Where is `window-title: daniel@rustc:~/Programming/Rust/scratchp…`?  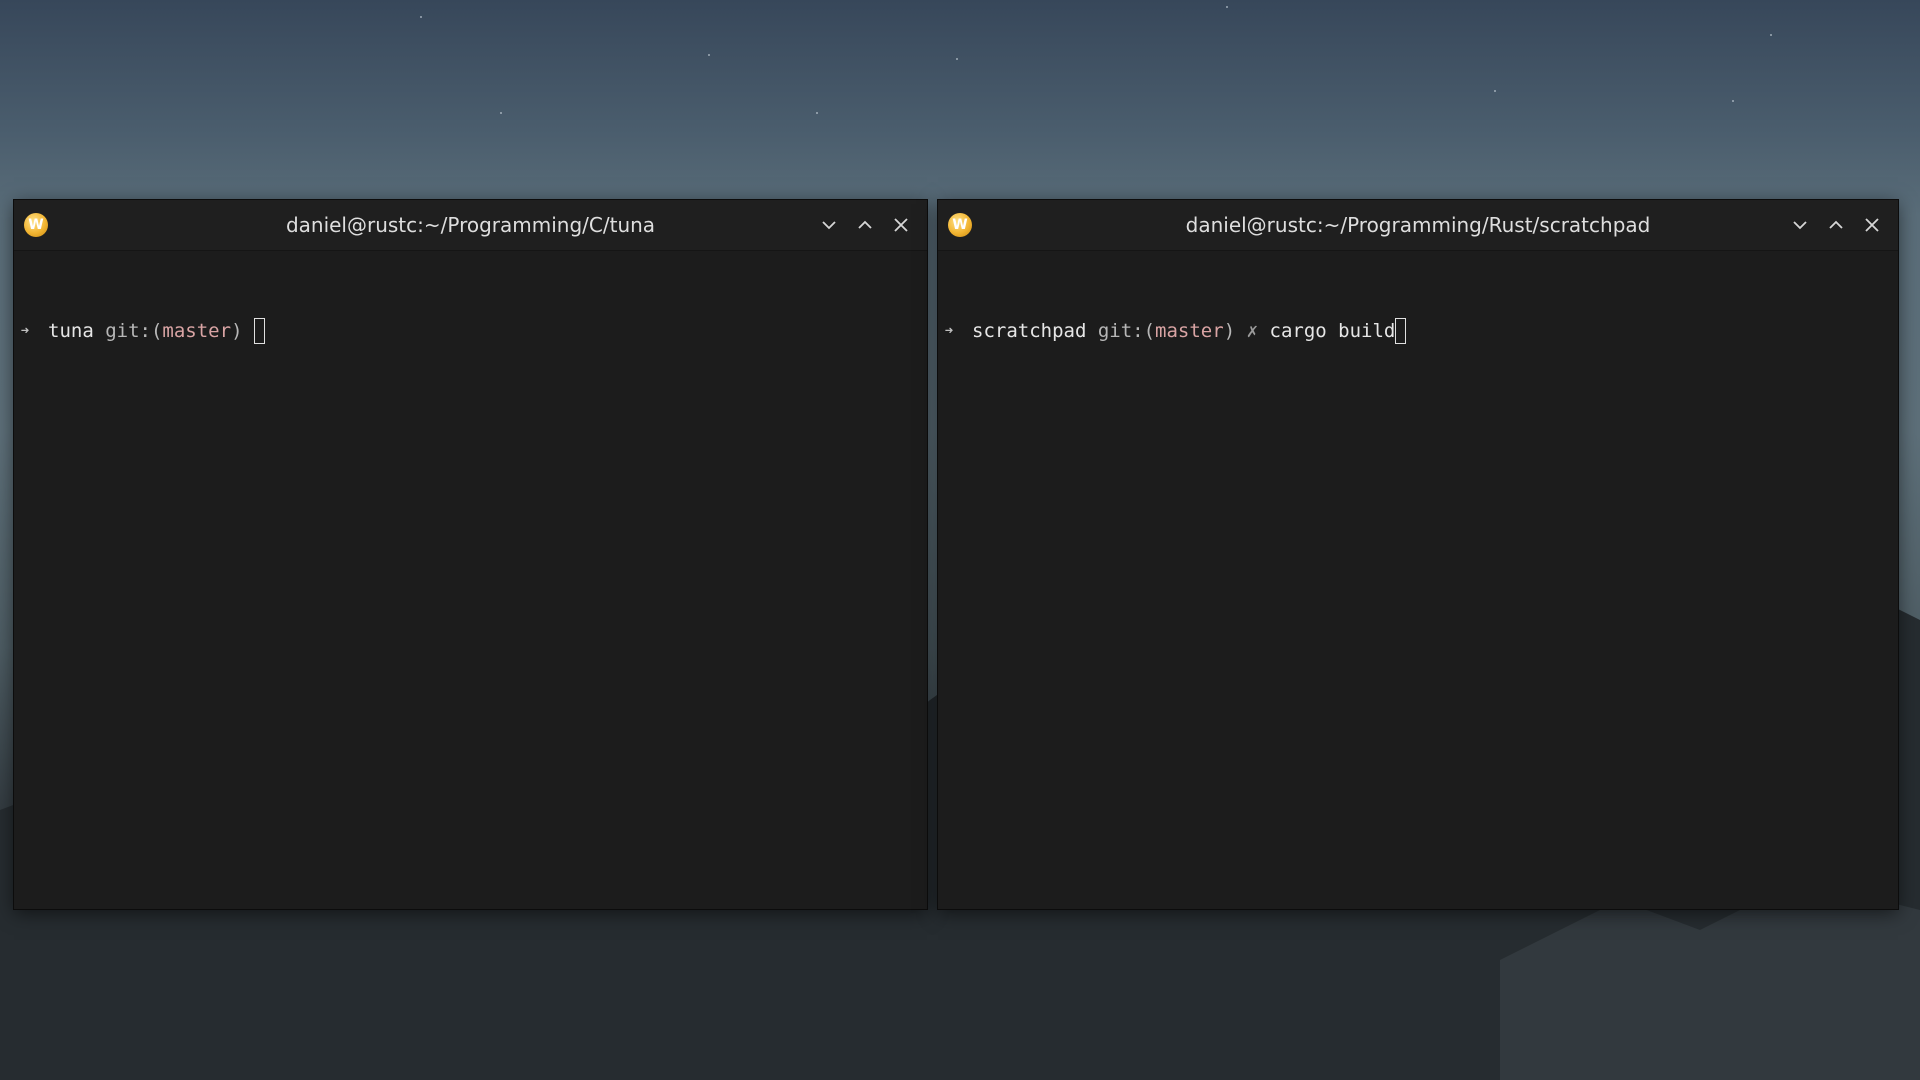 window-title: daniel@rustc:~/Programming/Rust/scratchp… is located at coordinates (1418, 225).